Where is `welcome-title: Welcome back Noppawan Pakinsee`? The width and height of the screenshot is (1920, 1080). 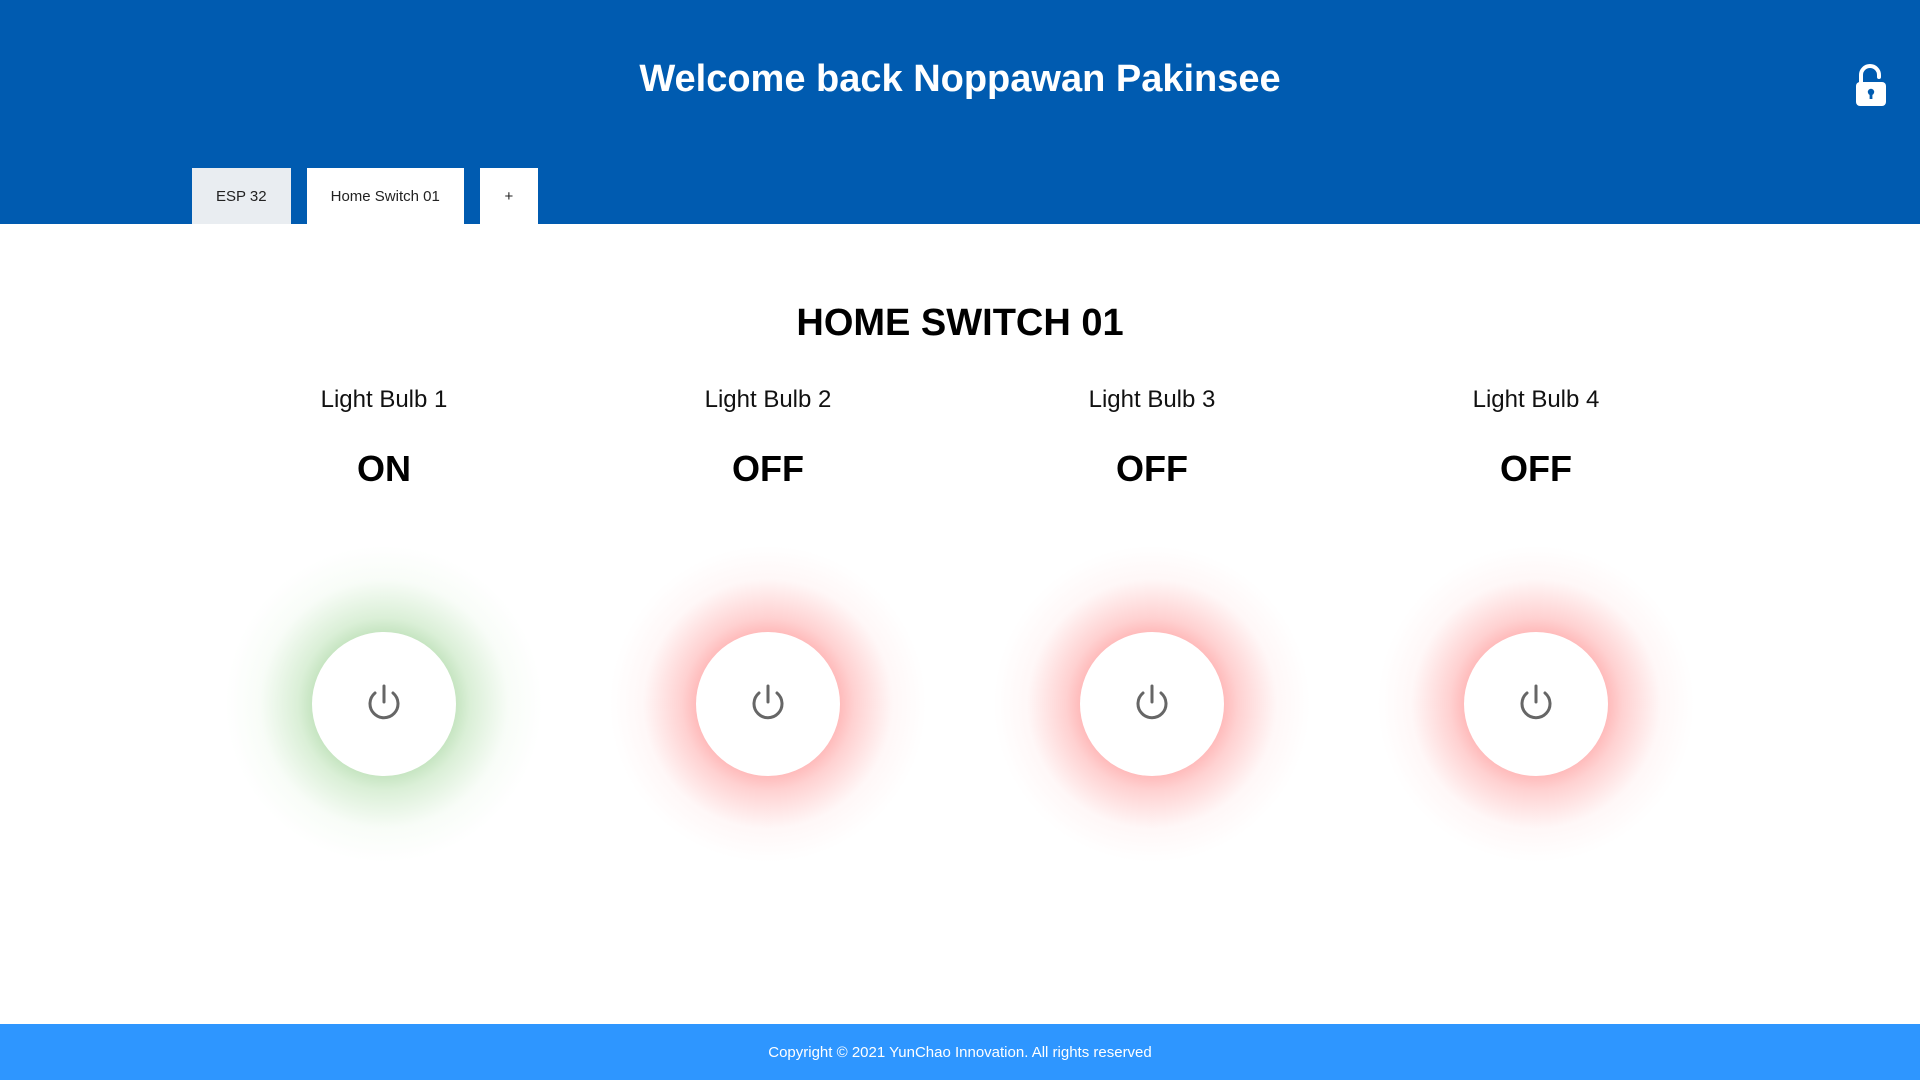 welcome-title: Welcome back Noppawan Pakinsee is located at coordinates (960, 79).